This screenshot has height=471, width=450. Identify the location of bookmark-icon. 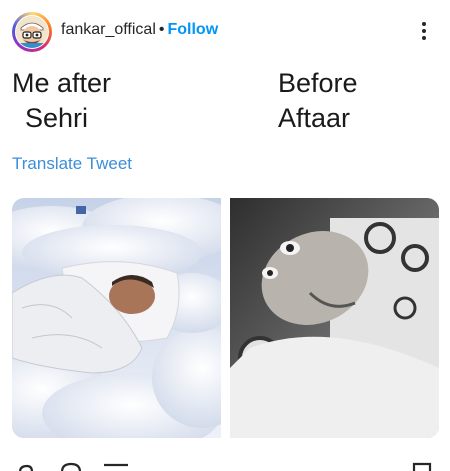
(422, 466).